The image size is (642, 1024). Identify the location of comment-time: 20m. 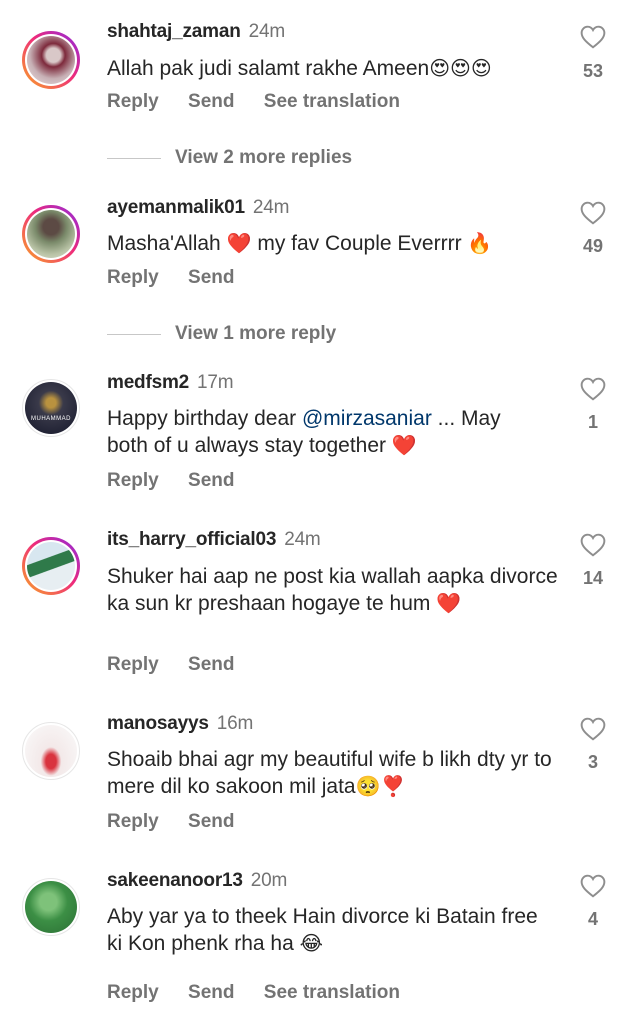
(269, 880).